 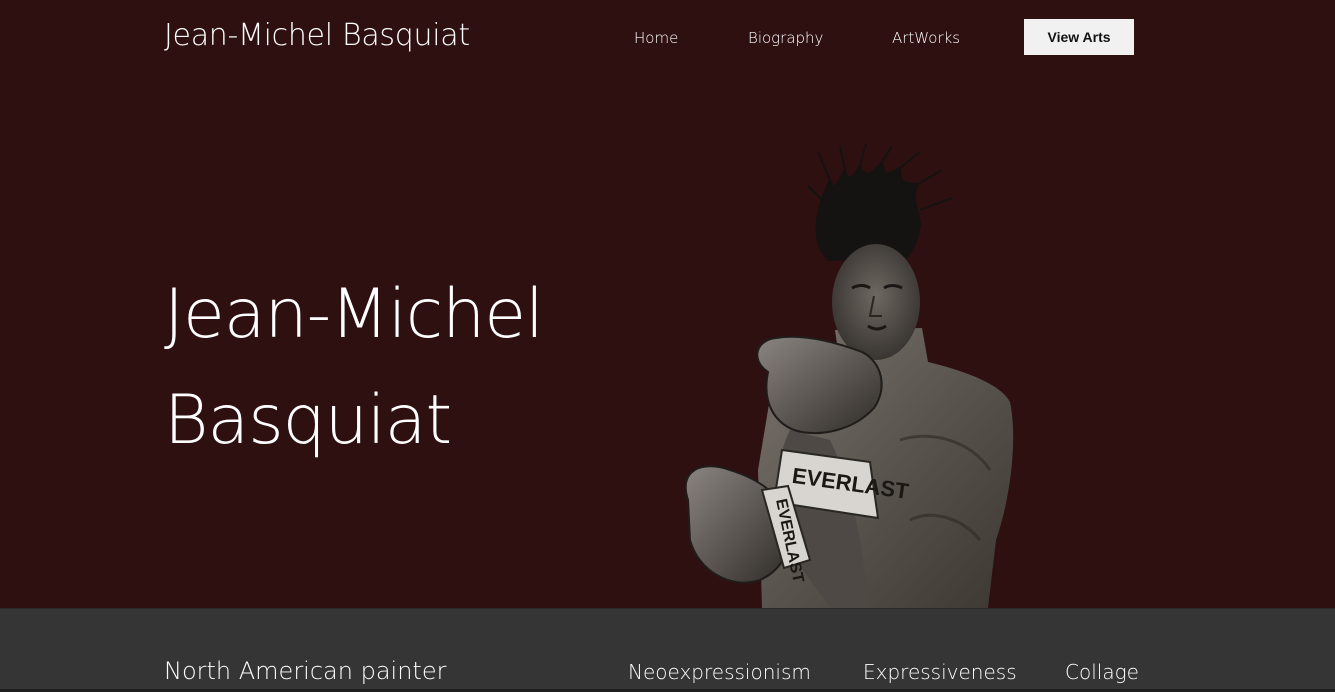 I want to click on nav-artworks: ArtWorks, so click(x=926, y=38).